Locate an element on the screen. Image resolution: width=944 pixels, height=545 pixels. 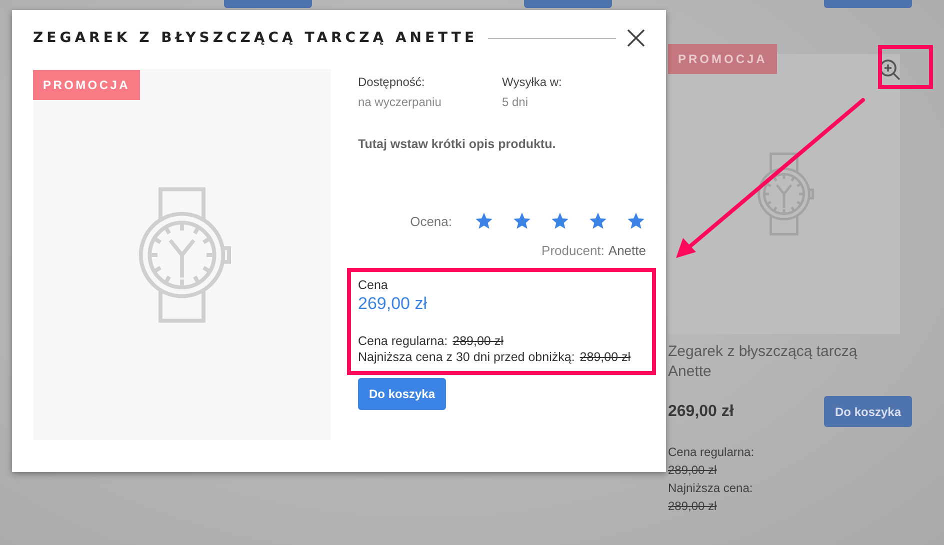
rating-label: Ocena: is located at coordinates (431, 221).